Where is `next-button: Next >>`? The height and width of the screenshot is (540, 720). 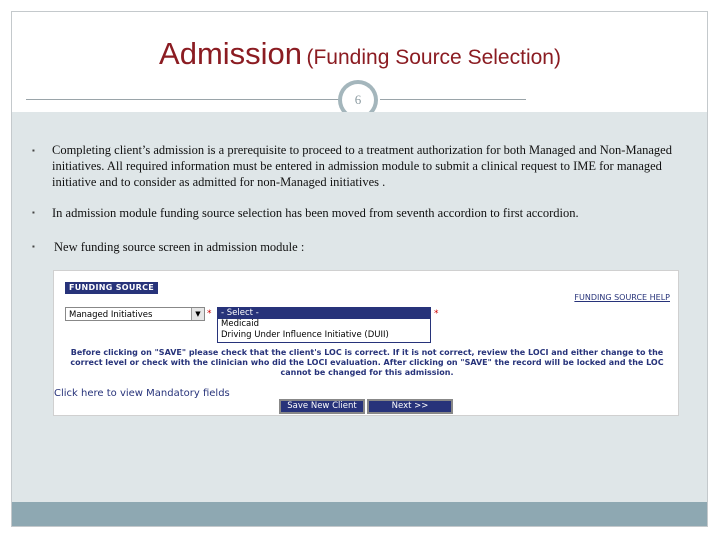
next-button: Next >> is located at coordinates (410, 406).